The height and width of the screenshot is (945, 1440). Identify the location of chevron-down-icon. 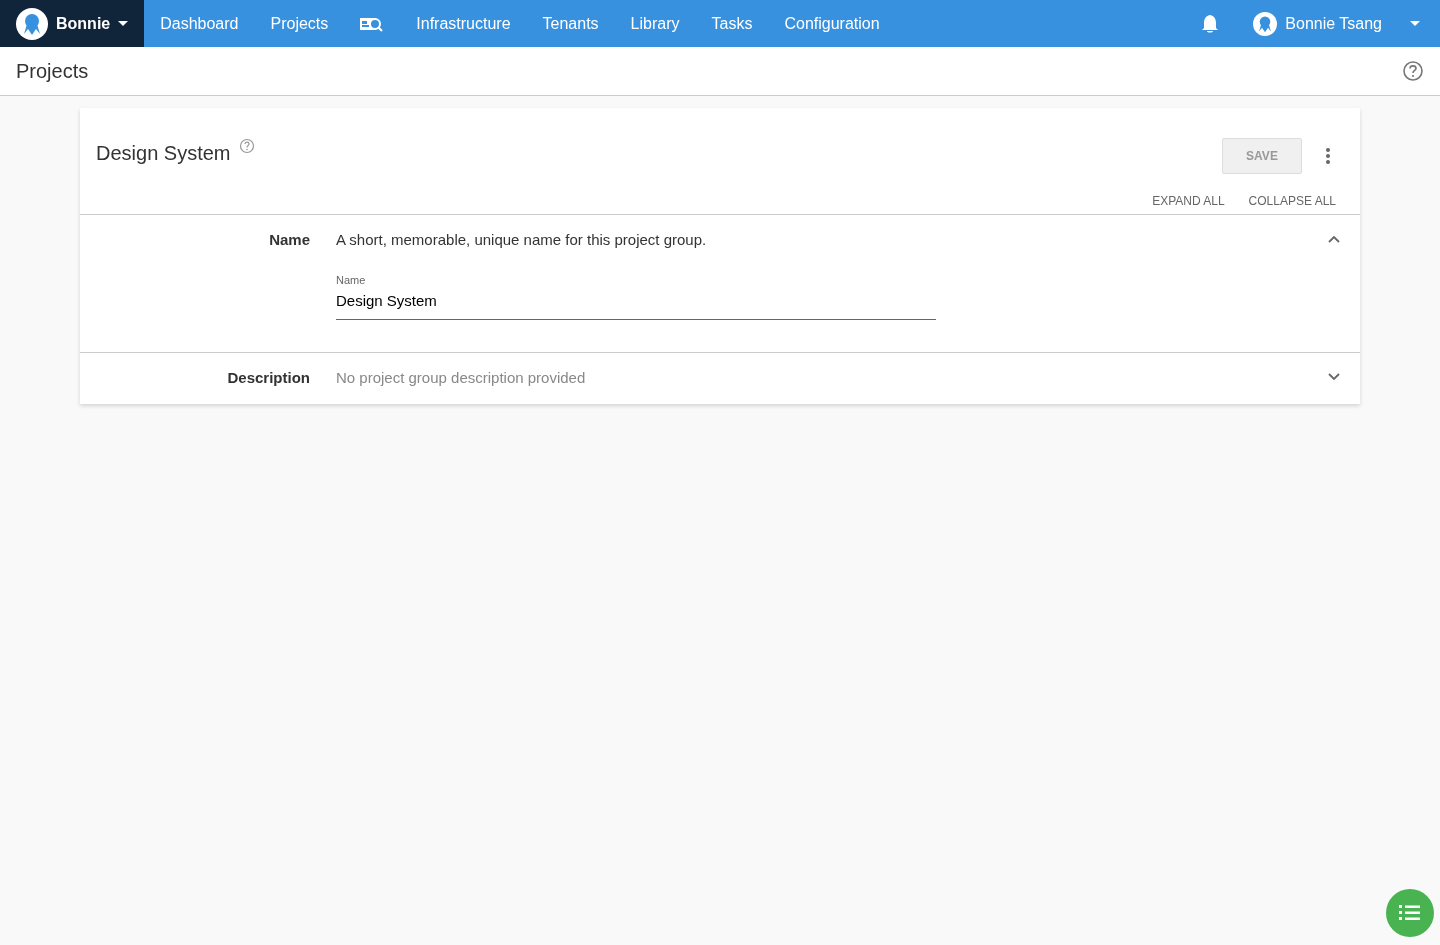
(1334, 376).